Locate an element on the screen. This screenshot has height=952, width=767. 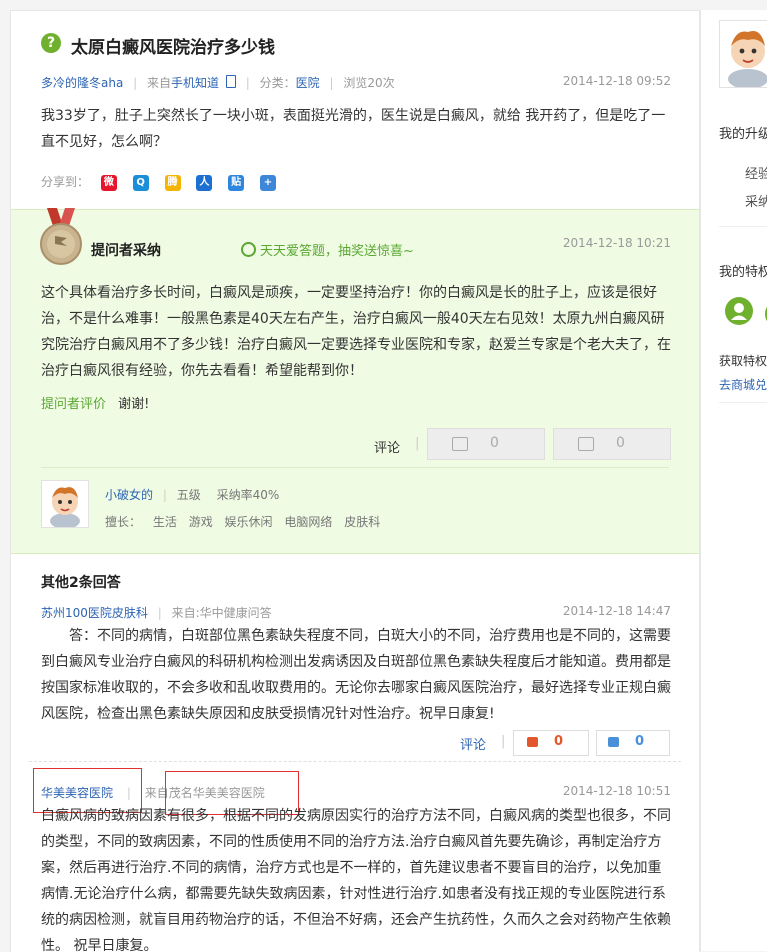
best-answer-time: 2014-12-18 10:21 is located at coordinates (616, 243).